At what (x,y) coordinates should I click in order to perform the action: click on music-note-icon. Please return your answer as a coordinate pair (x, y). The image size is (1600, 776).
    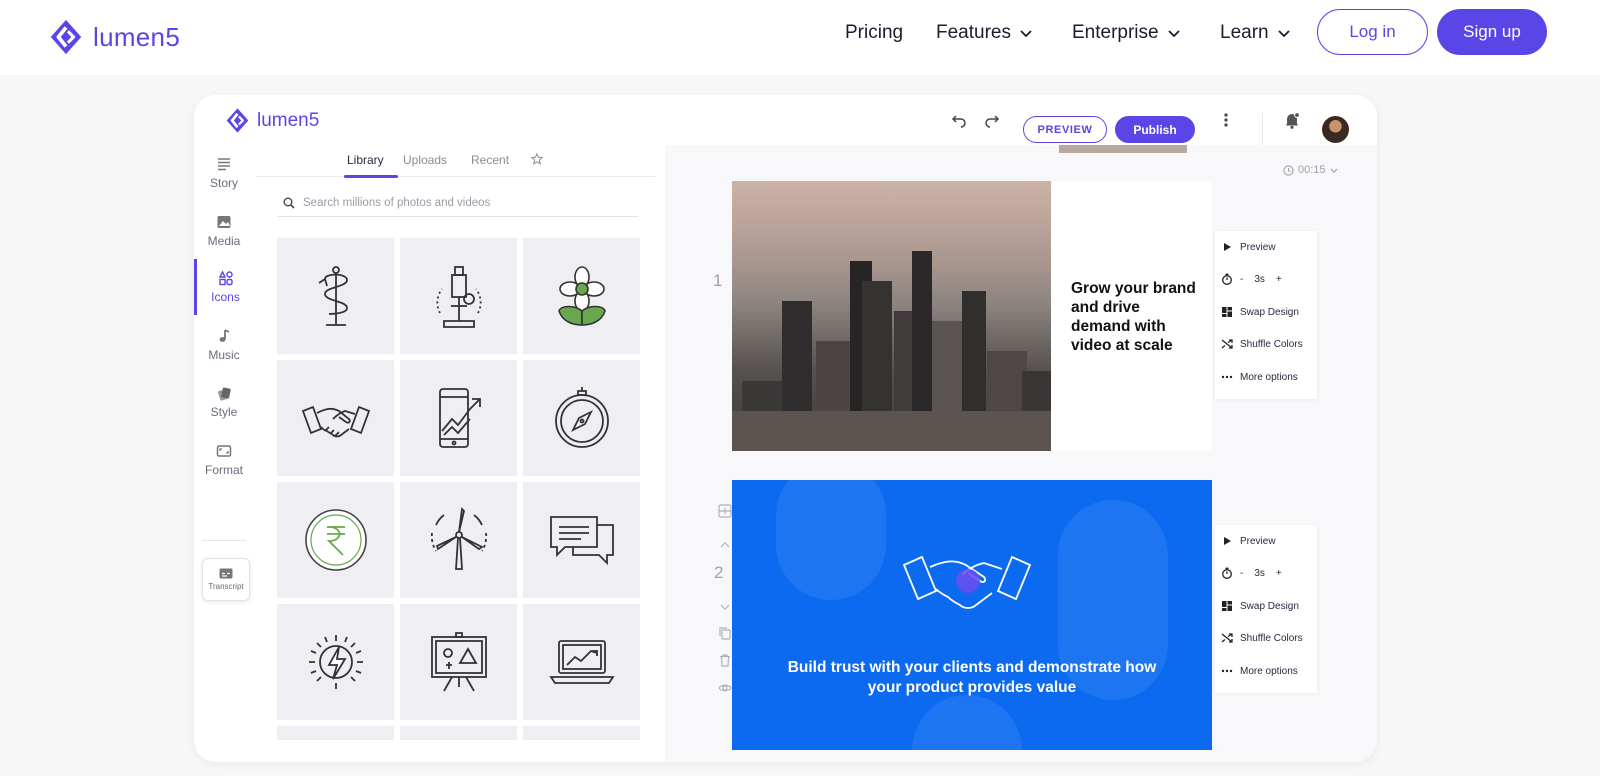
    Looking at the image, I should click on (224, 335).